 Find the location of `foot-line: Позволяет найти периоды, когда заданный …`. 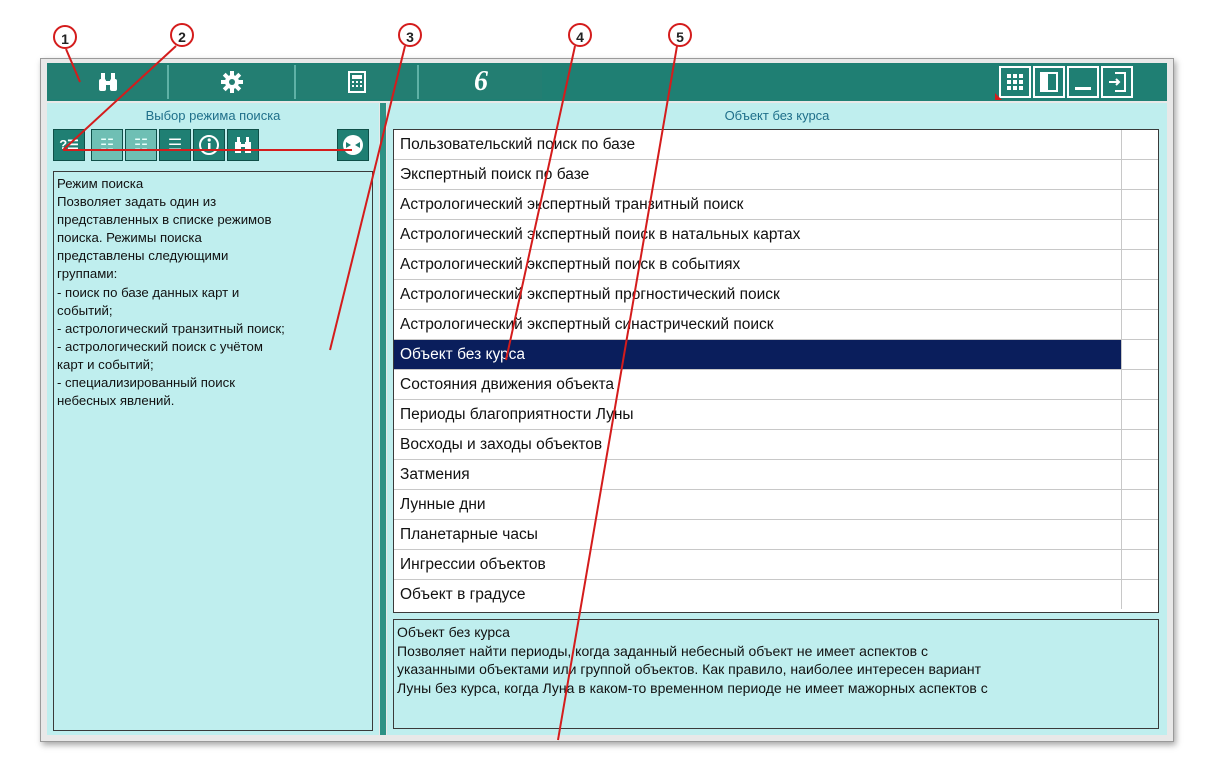

foot-line: Позволяет найти периоды, когда заданный … is located at coordinates (662, 650).